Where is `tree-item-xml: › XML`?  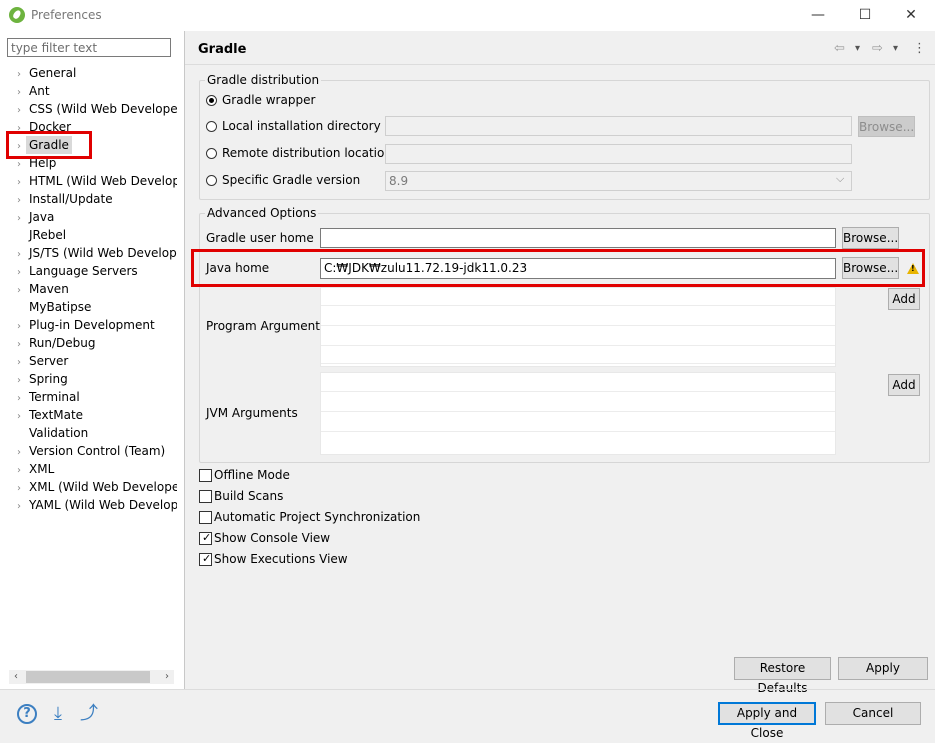
tree-item-xml: › XML is located at coordinates (94, 469).